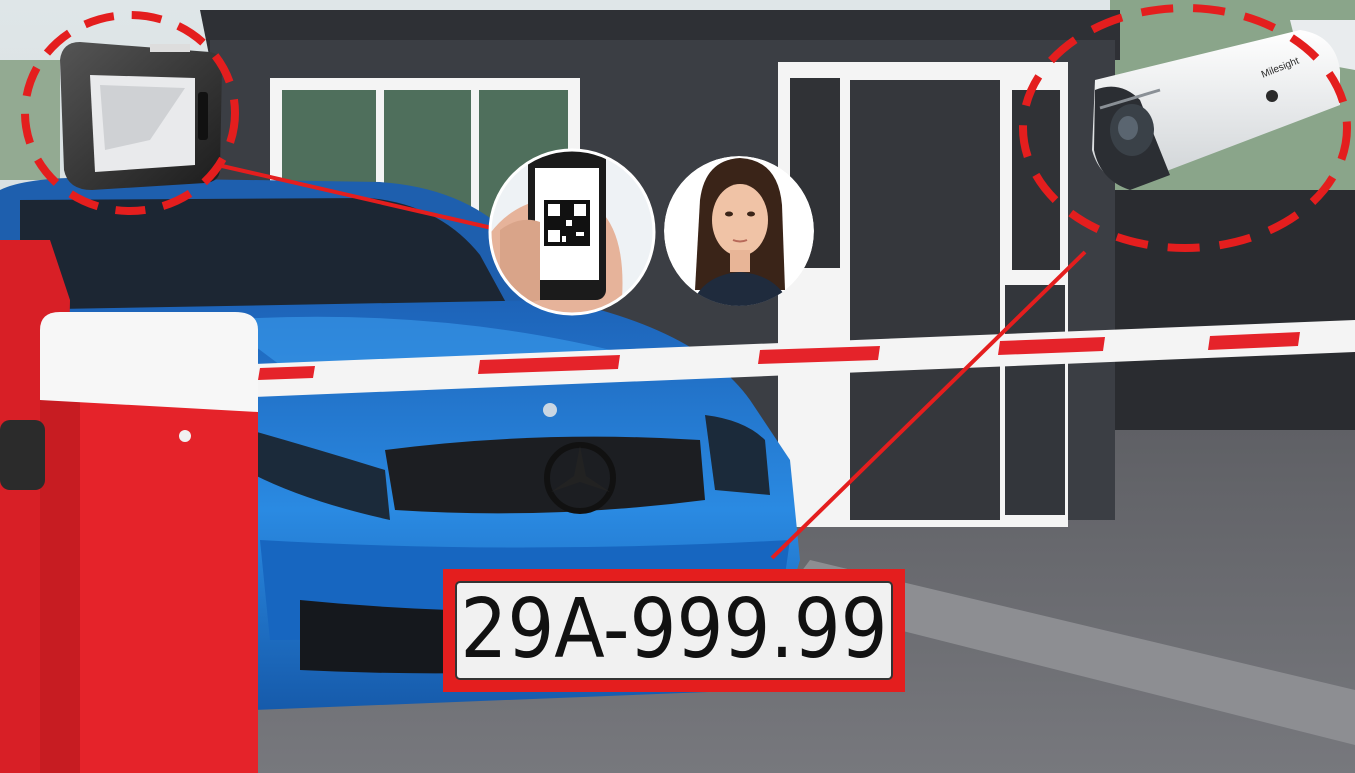 This screenshot has height=773, width=1355. I want to click on booth-door, so click(925, 300).